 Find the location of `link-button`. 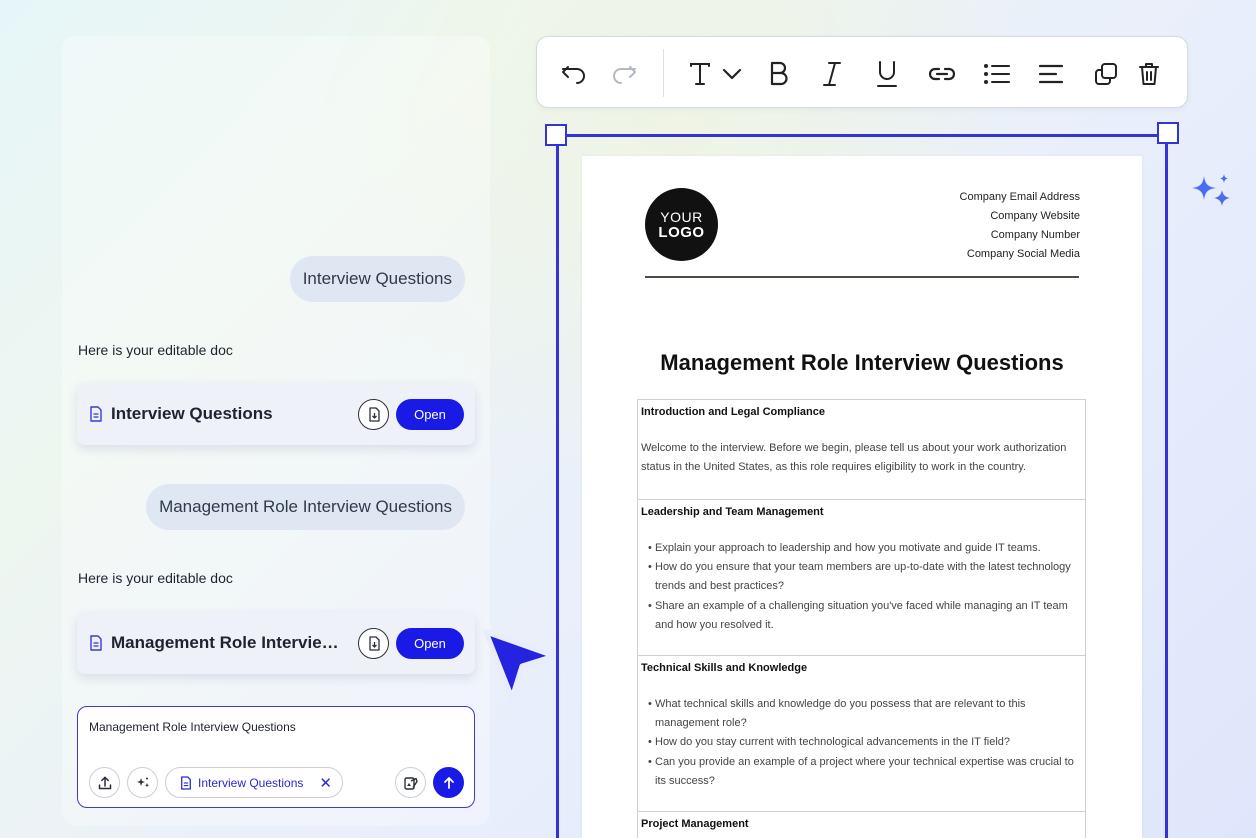

link-button is located at coordinates (942, 74).